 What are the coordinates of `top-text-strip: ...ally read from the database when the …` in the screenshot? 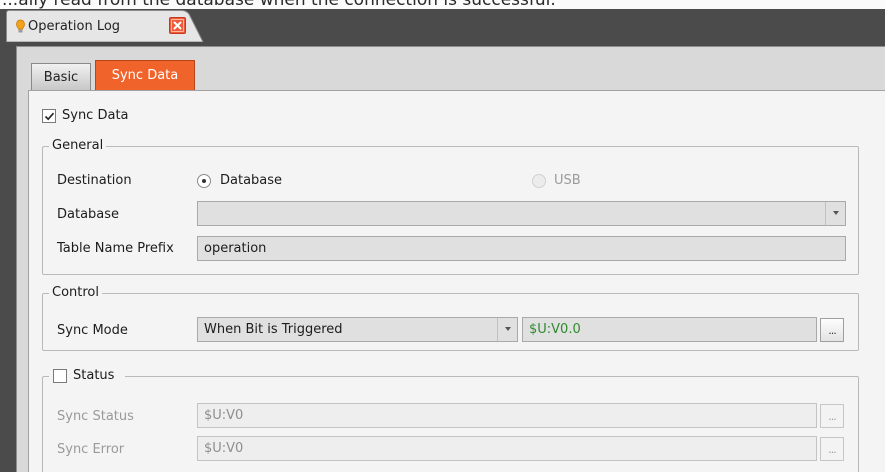 It's located at (442, 4).